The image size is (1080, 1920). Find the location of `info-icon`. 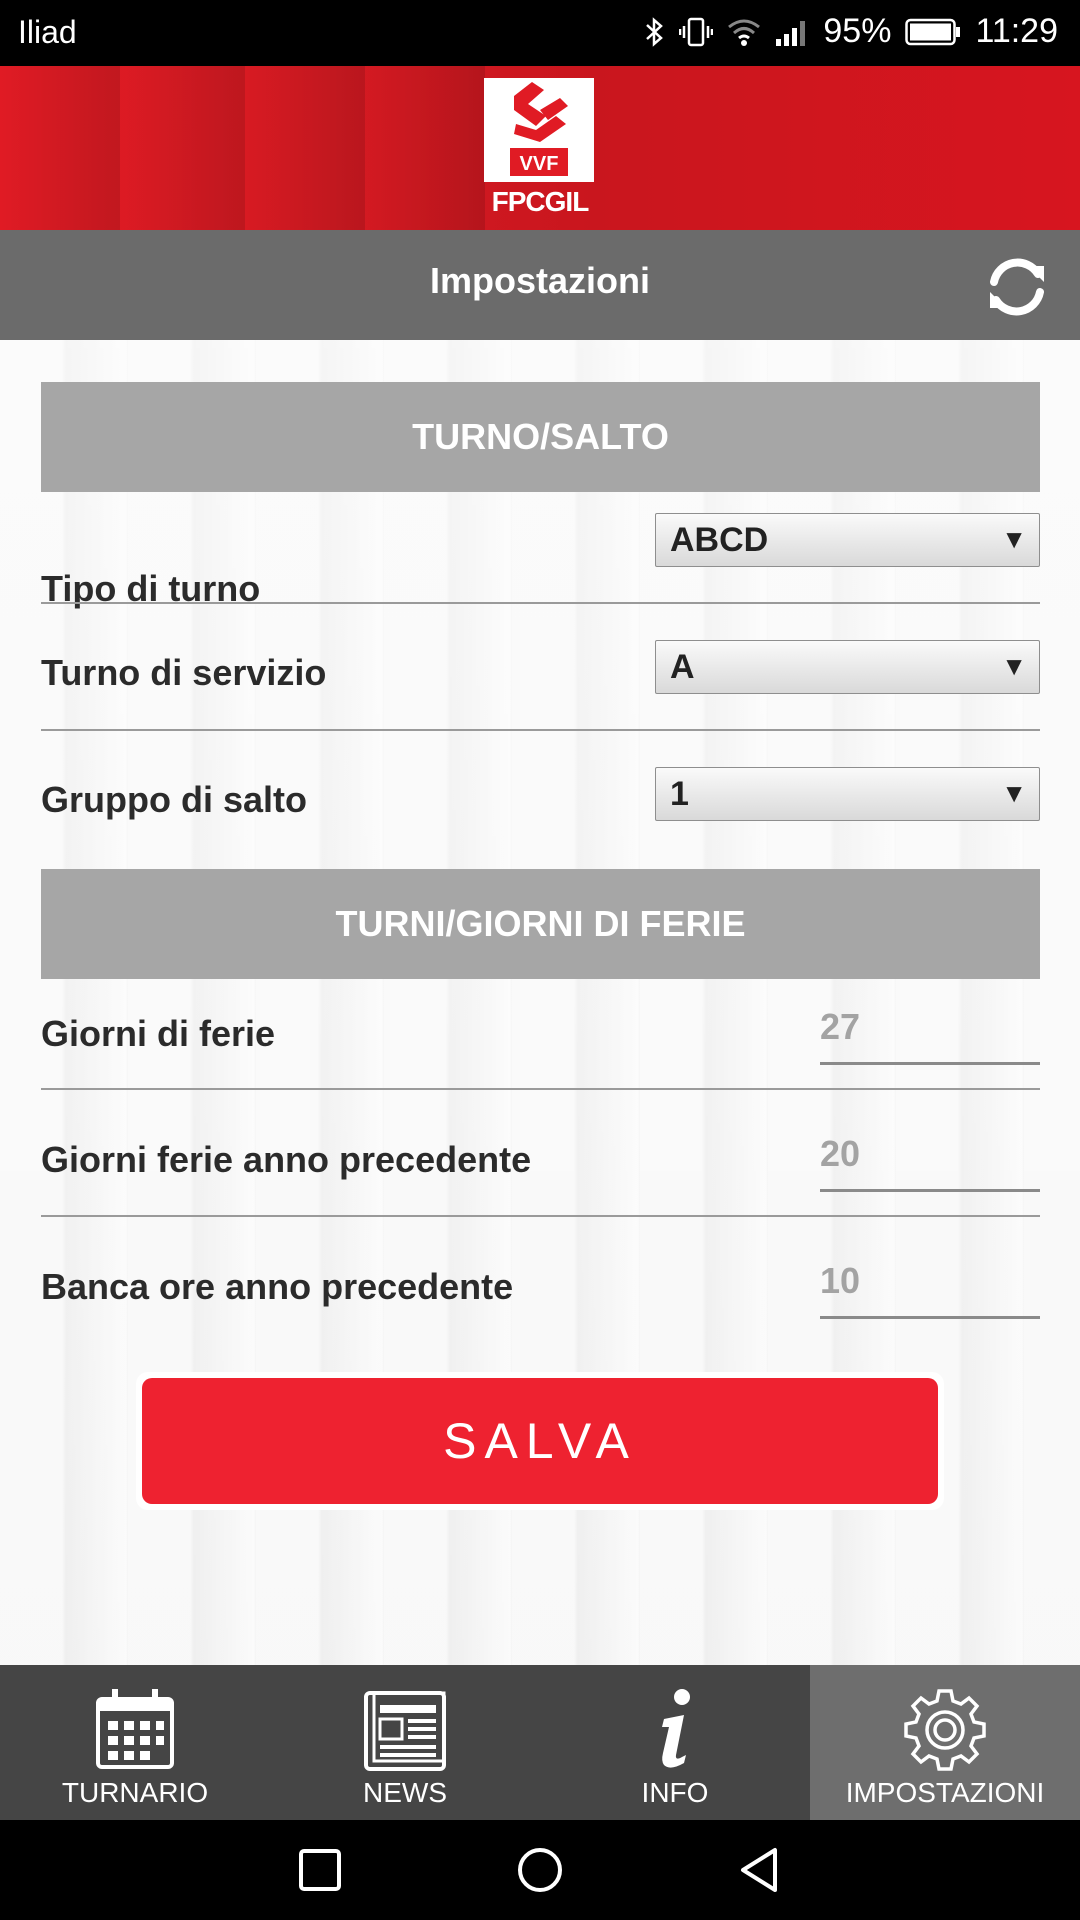

info-icon is located at coordinates (675, 1730).